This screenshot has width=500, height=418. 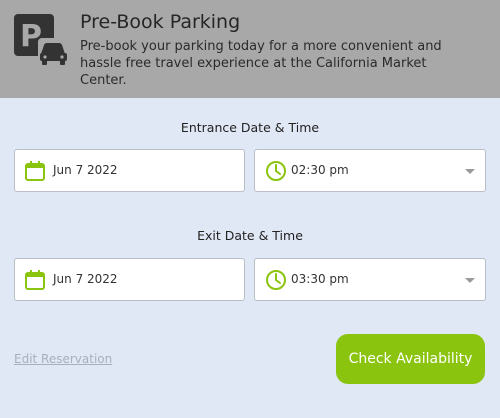 What do you see at coordinates (250, 235) in the screenshot?
I see `exit-label: Exit Date & Time` at bounding box center [250, 235].